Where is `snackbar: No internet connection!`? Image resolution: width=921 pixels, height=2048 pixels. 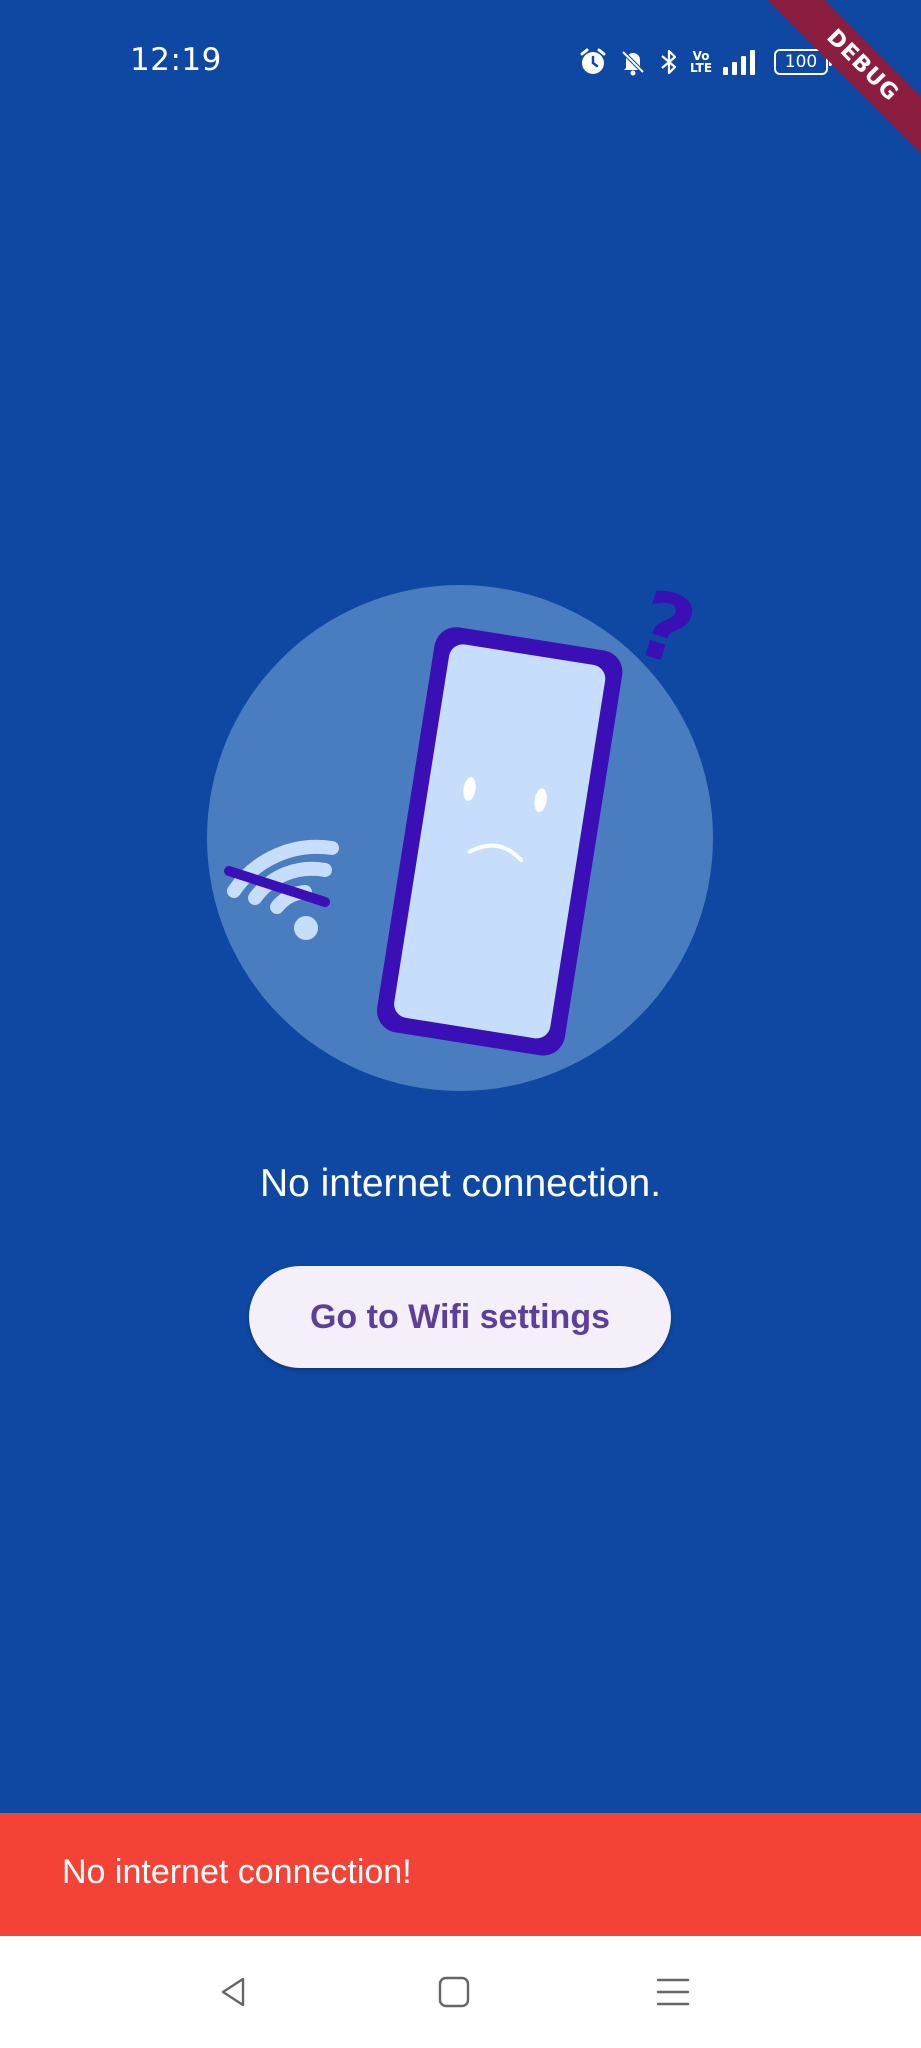
snackbar: No internet connection! is located at coordinates (460, 1874).